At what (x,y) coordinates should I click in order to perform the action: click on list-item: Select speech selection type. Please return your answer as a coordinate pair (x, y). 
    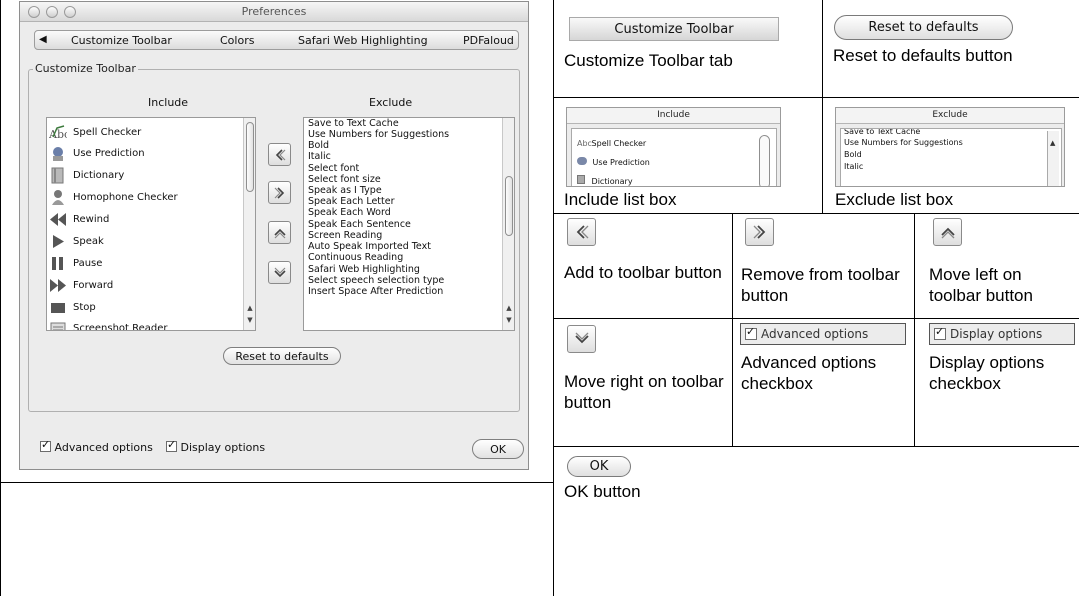
    Looking at the image, I should click on (376, 280).